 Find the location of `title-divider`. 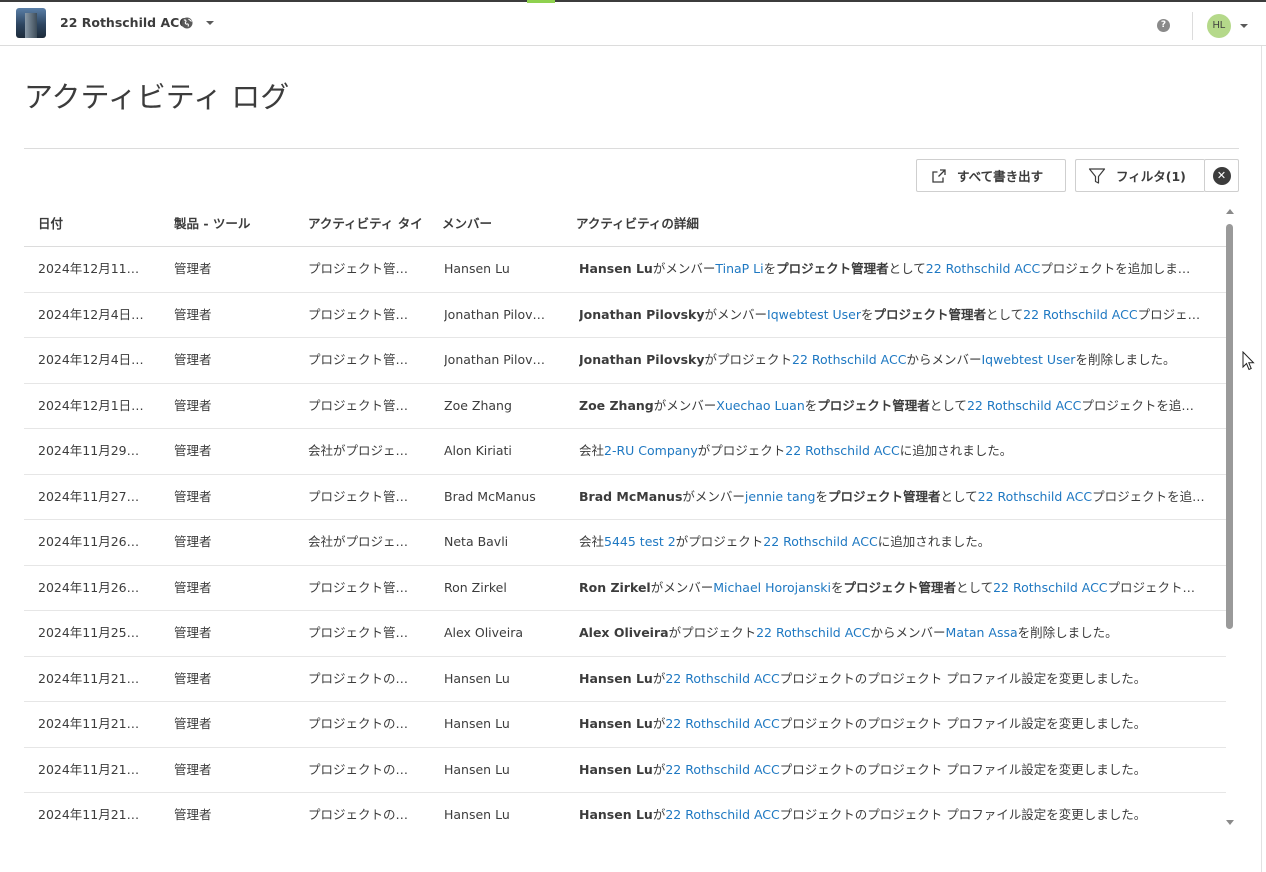

title-divider is located at coordinates (631, 148).